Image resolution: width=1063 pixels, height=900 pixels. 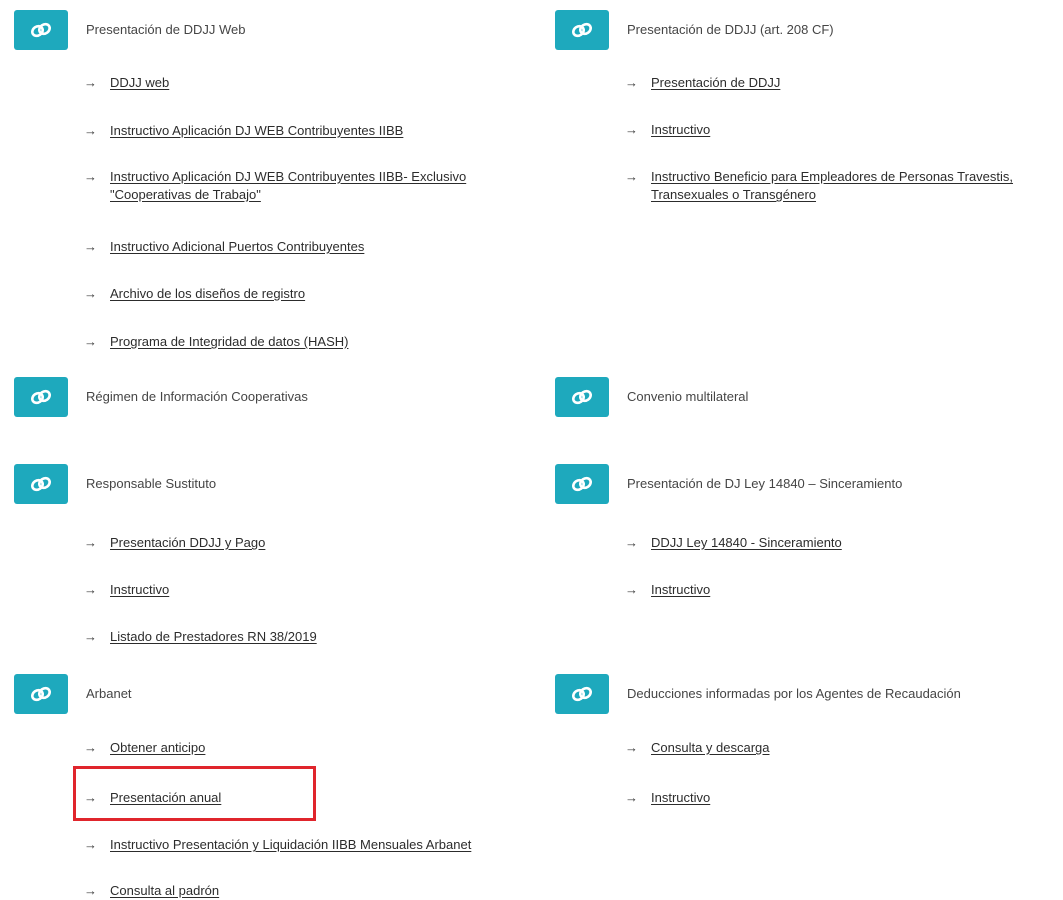 What do you see at coordinates (194, 793) in the screenshot?
I see `highlight-box` at bounding box center [194, 793].